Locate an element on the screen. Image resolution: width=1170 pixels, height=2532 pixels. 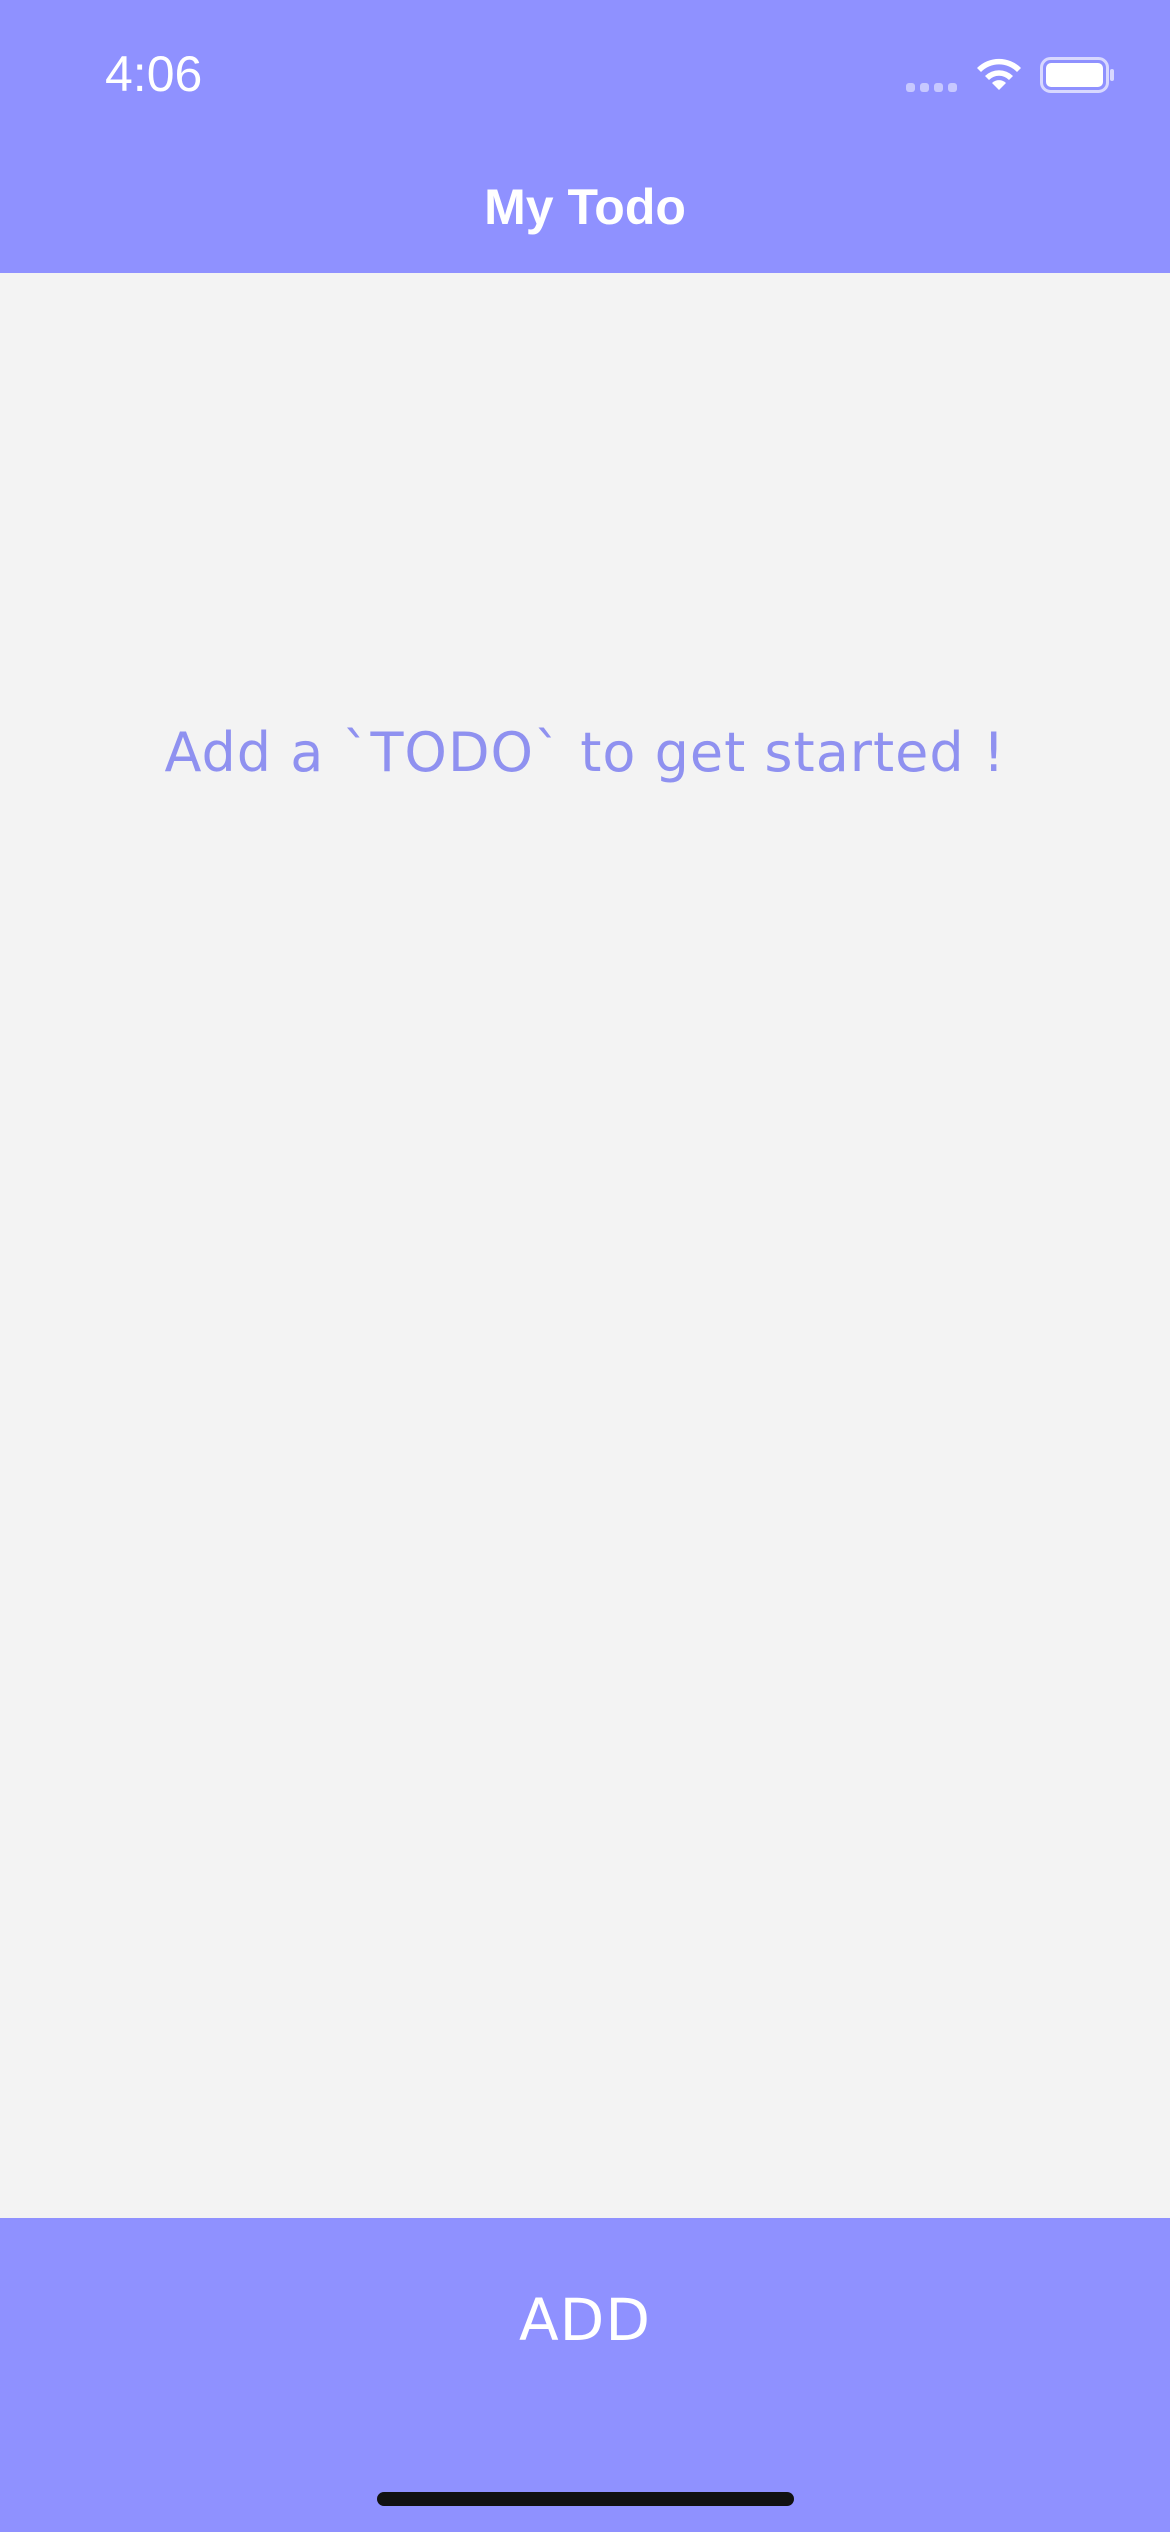
status-time: 4:06 is located at coordinates (154, 74).